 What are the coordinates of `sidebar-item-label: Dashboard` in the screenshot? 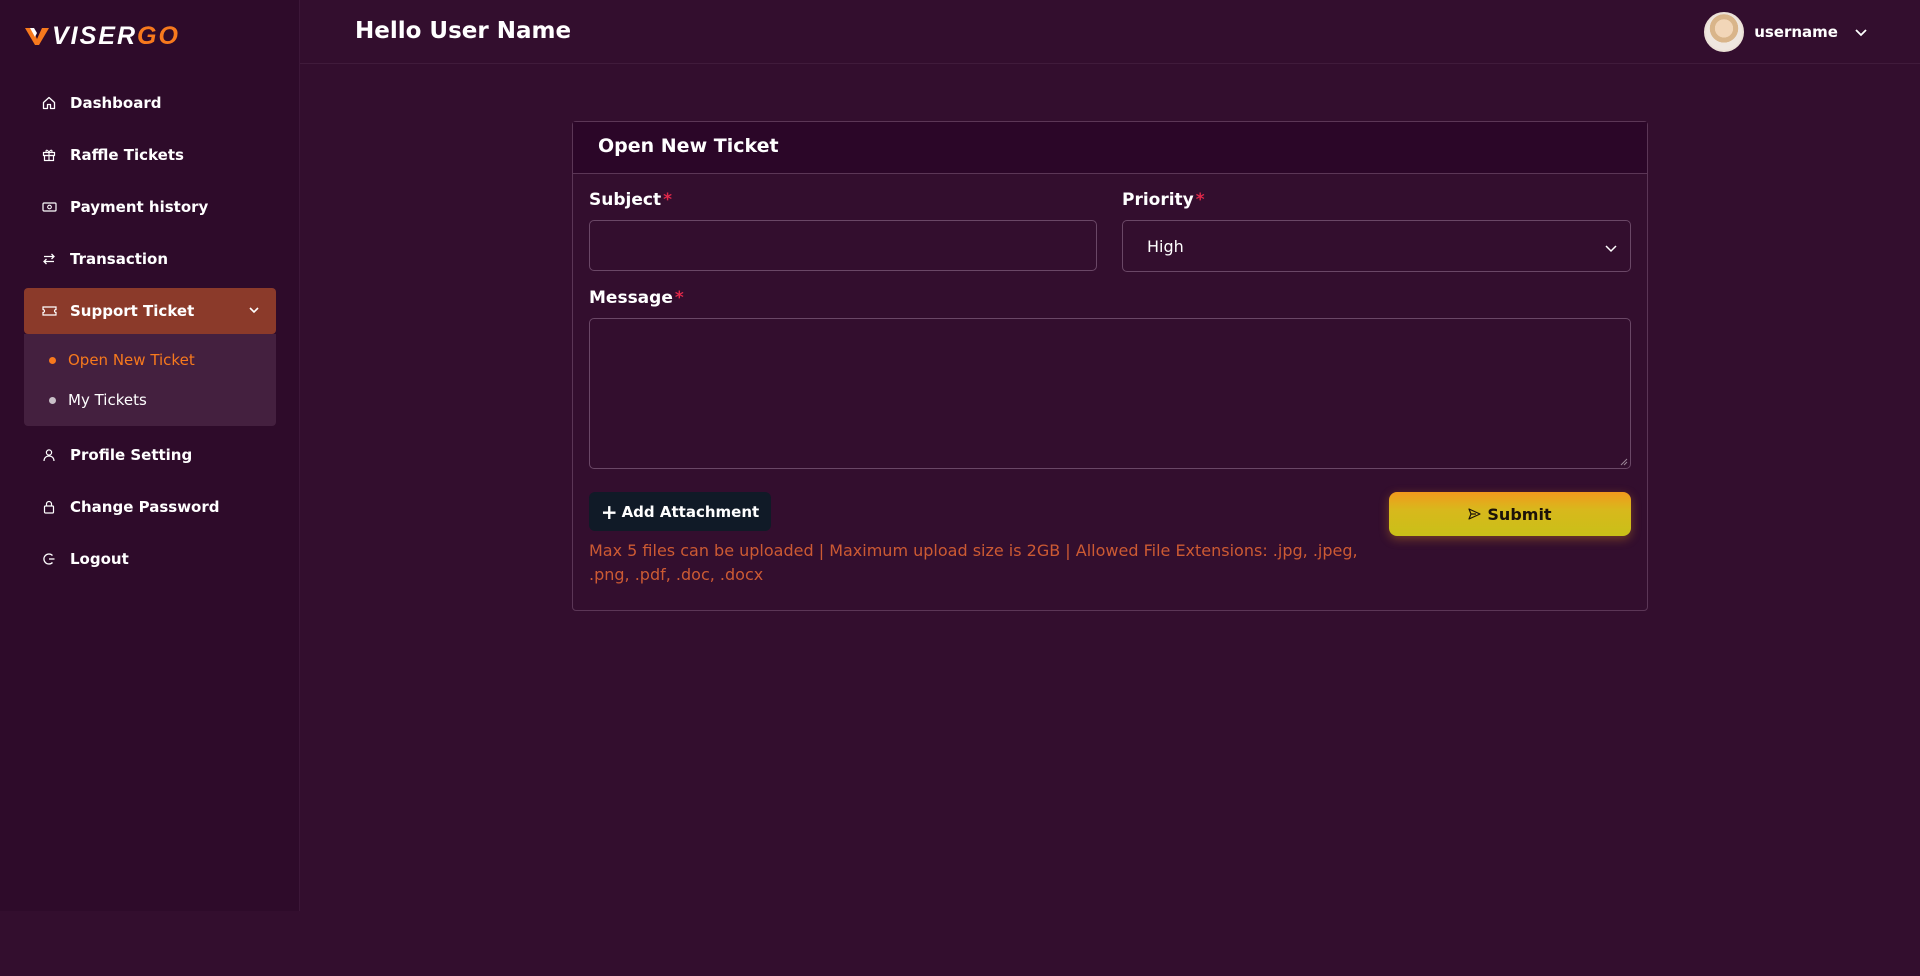 It's located at (116, 103).